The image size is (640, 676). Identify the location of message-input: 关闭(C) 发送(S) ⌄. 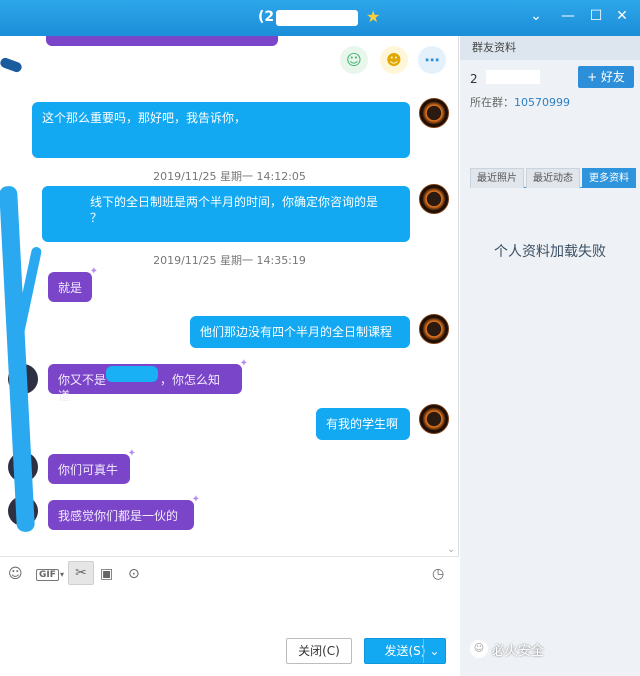
(229, 634).